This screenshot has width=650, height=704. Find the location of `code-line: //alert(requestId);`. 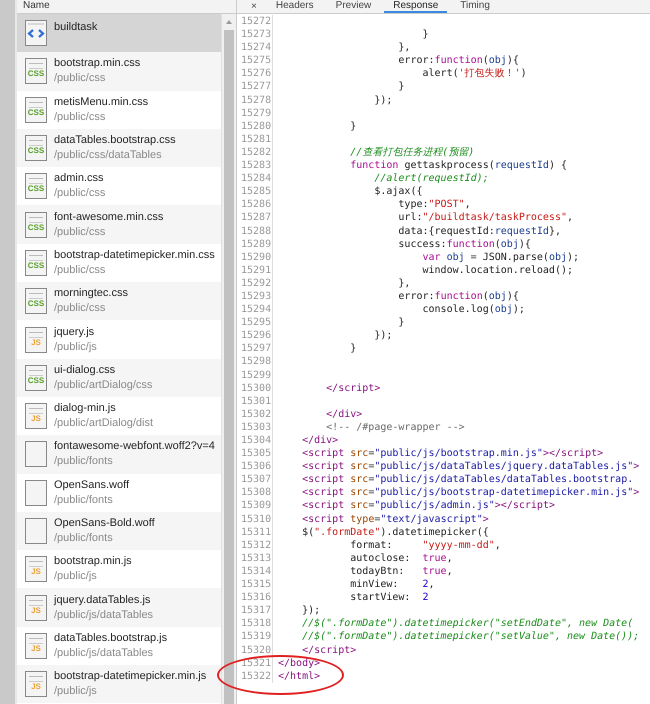

code-line: //alert(requestId); is located at coordinates (431, 179).